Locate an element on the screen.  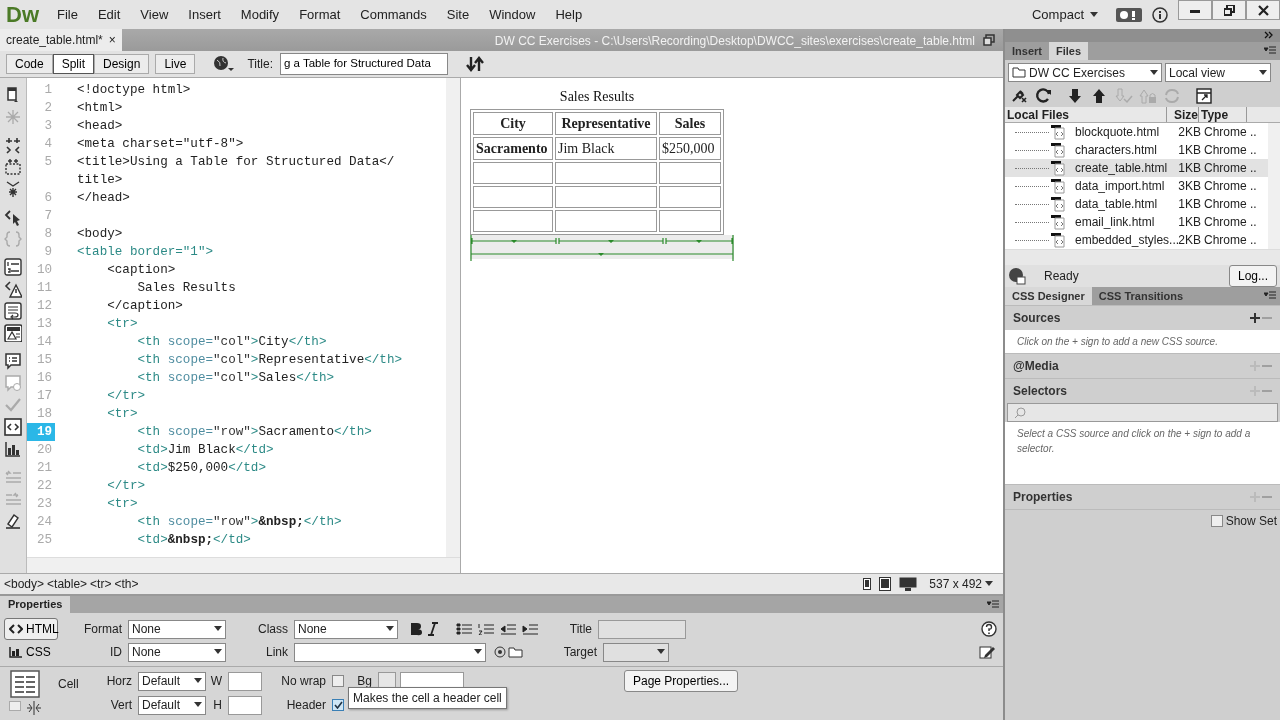
link-field is located at coordinates (390, 652).